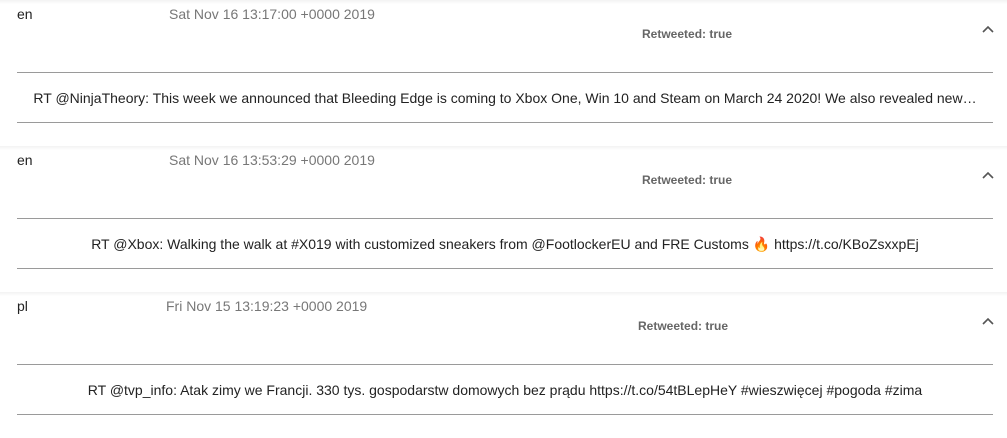  Describe the element at coordinates (272, 160) in the screenshot. I see `tweet-date: Sat Nov 16 13:53:29 +0000 2019` at that location.